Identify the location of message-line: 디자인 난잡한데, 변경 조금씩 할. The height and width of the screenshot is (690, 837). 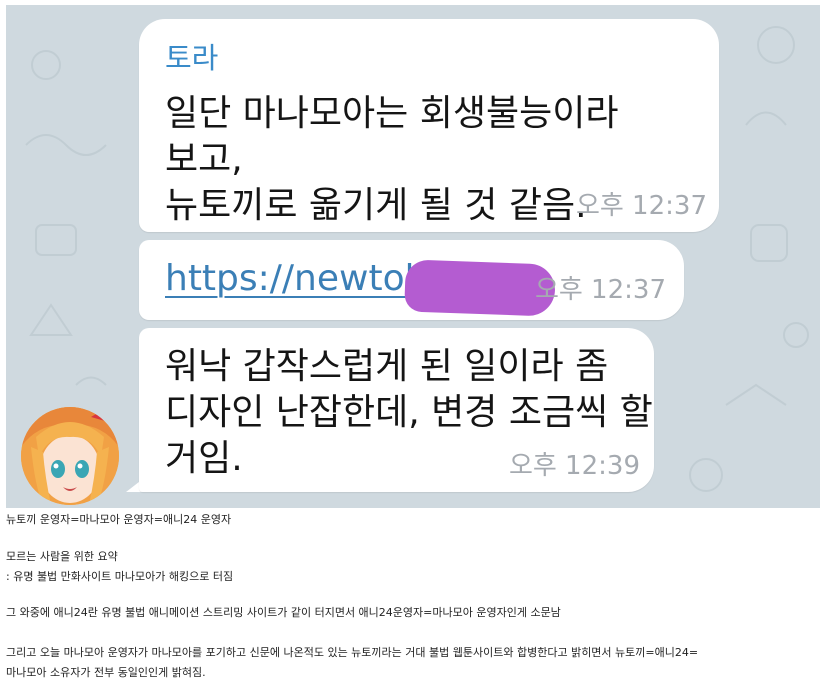
(409, 412).